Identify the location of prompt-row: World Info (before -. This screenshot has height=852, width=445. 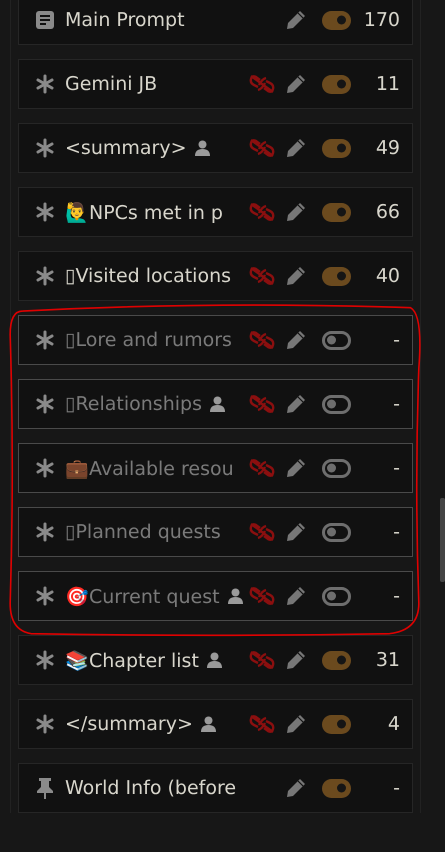
(215, 788).